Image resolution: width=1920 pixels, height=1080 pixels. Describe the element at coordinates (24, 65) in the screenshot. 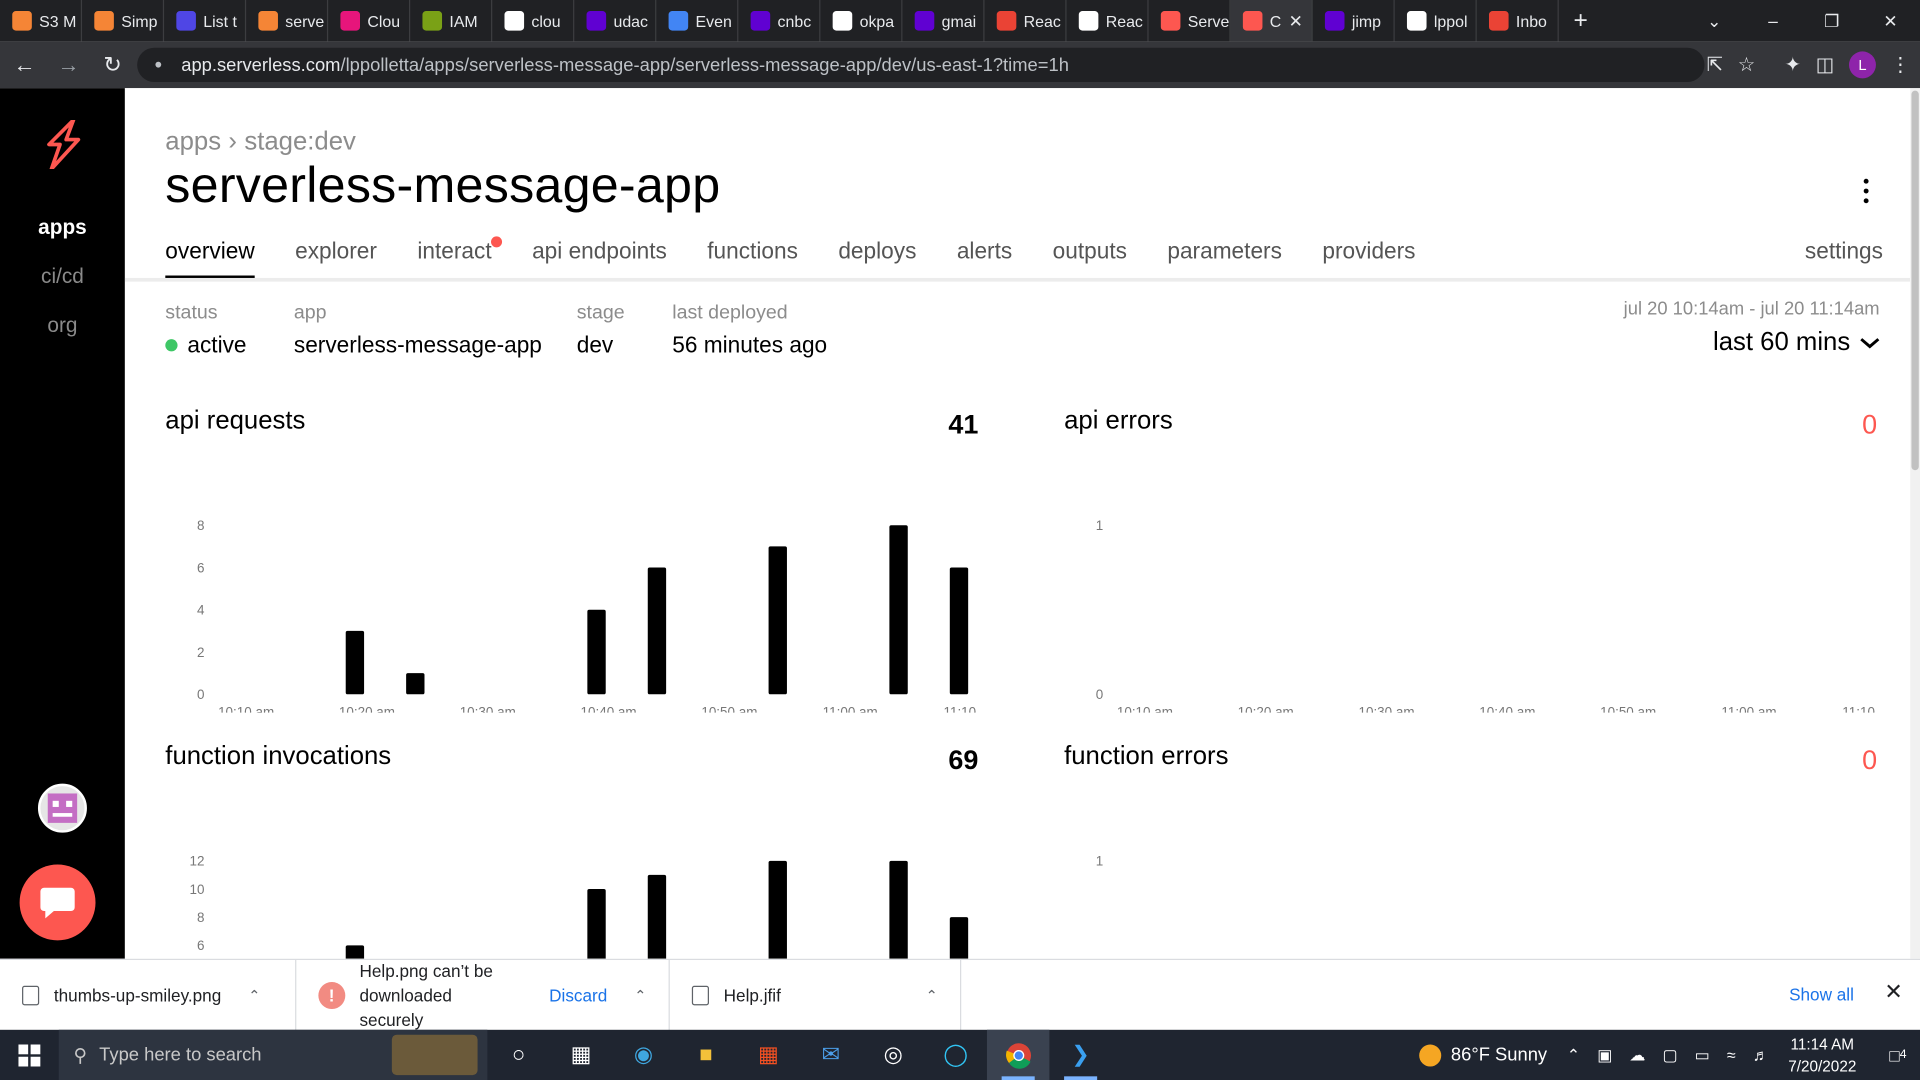

I see `back-icon: ←` at that location.